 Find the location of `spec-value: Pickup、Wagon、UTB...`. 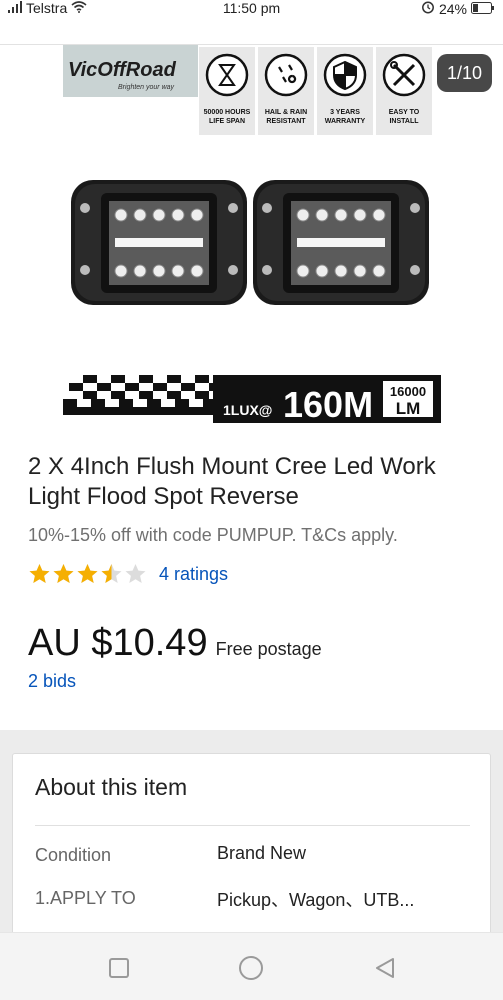

spec-value: Pickup、Wagon、UTB... is located at coordinates (316, 900).